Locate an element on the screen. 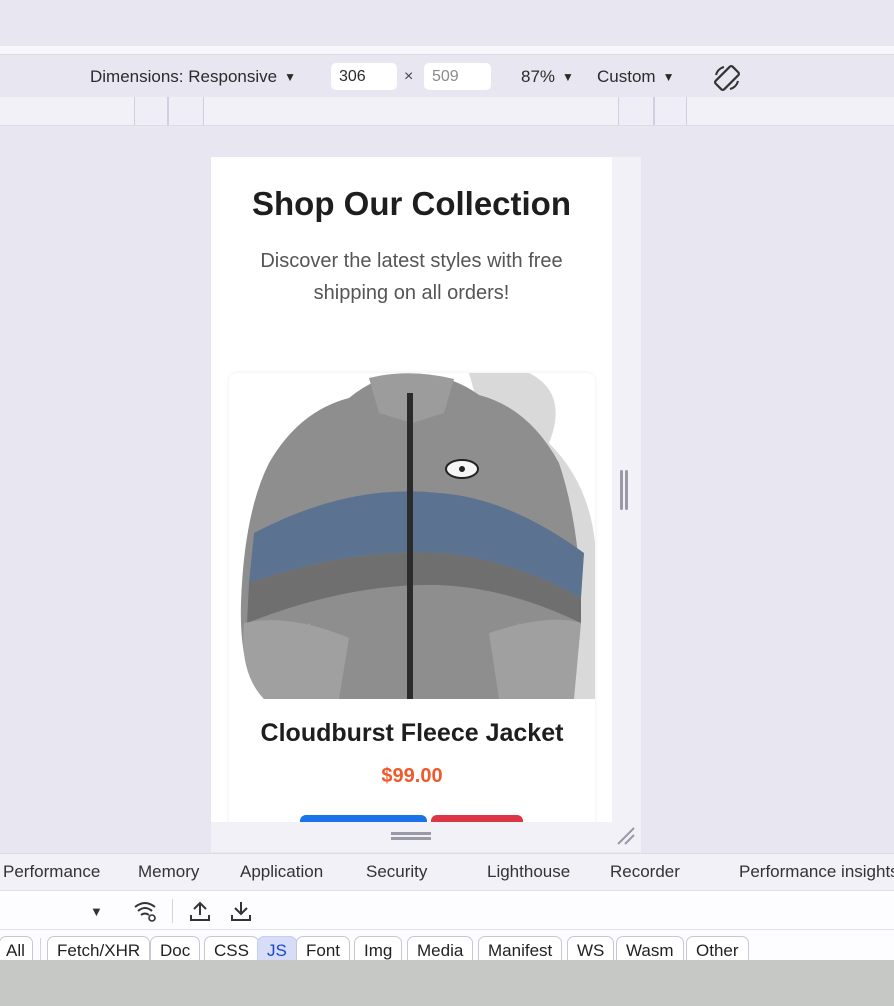  filter-all: All is located at coordinates (16, 948).